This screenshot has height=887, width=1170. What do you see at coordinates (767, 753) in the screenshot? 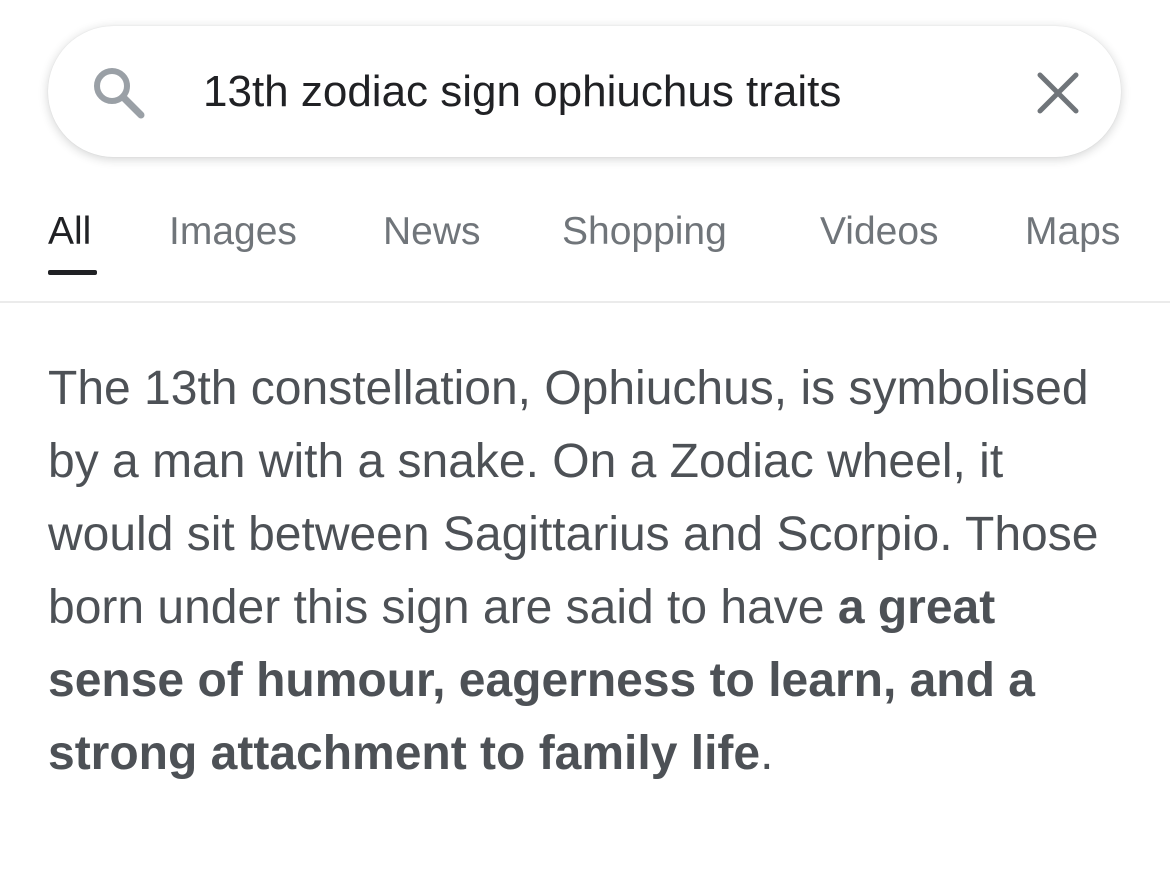
I see `snippet-text-end: .` at bounding box center [767, 753].